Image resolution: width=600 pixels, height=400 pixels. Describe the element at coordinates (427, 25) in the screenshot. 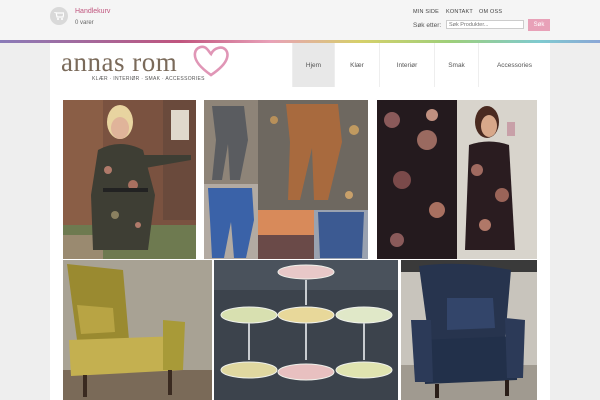

I see `search-label: Søk etter:` at that location.